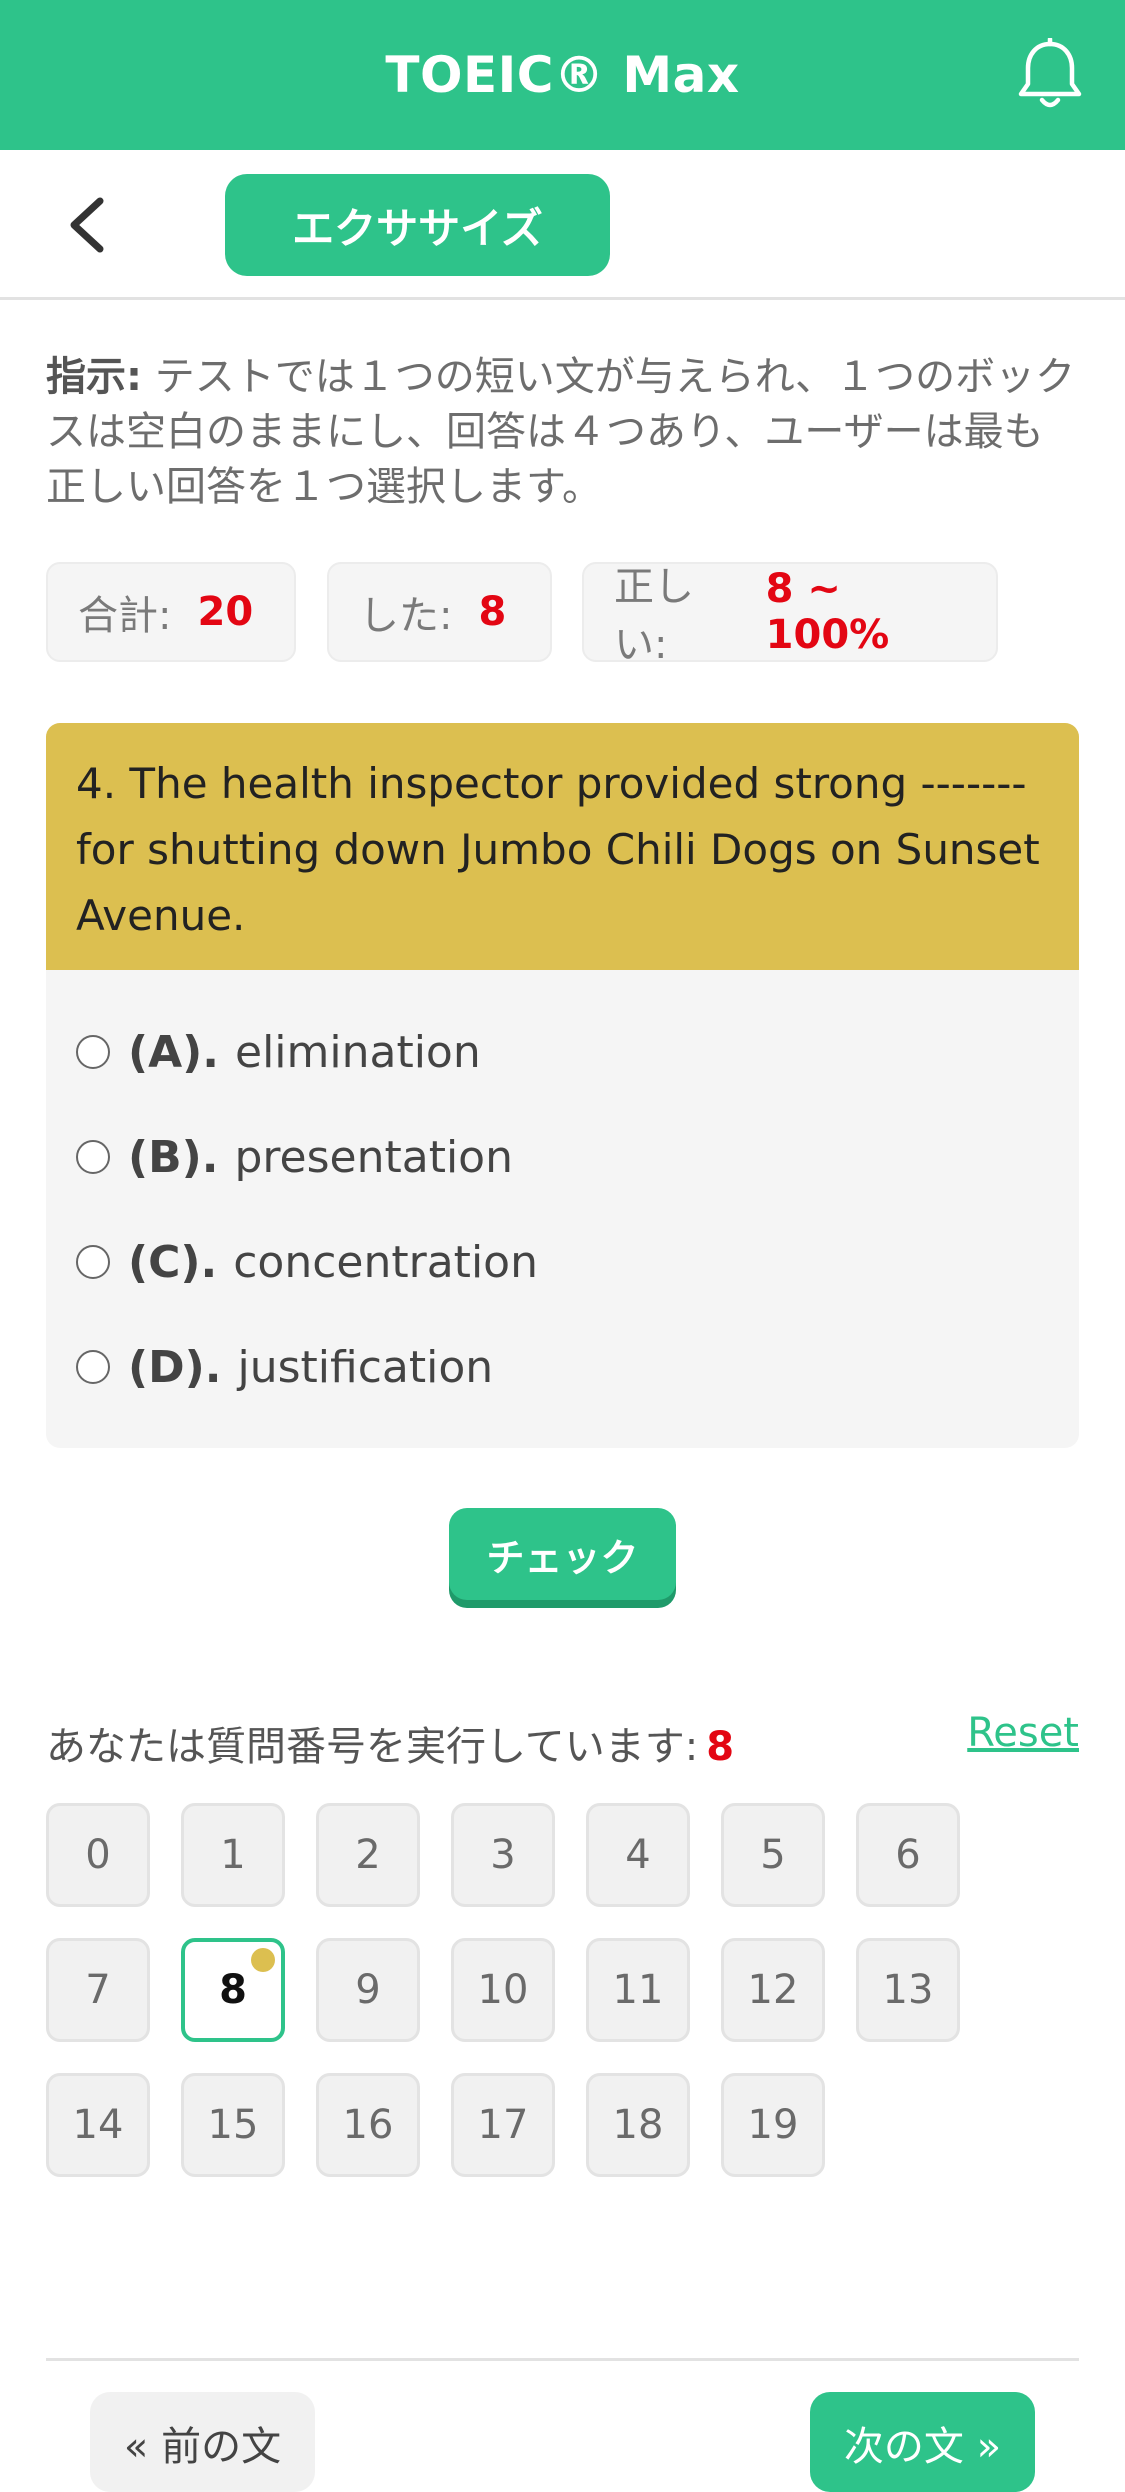 This screenshot has height=2492, width=1125. I want to click on sub-bar: エクササイズ, so click(562, 225).